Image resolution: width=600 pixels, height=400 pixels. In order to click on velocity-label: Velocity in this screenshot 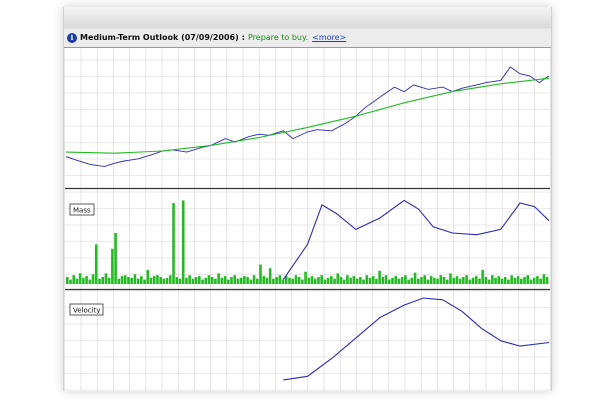, I will do `click(86, 311)`.